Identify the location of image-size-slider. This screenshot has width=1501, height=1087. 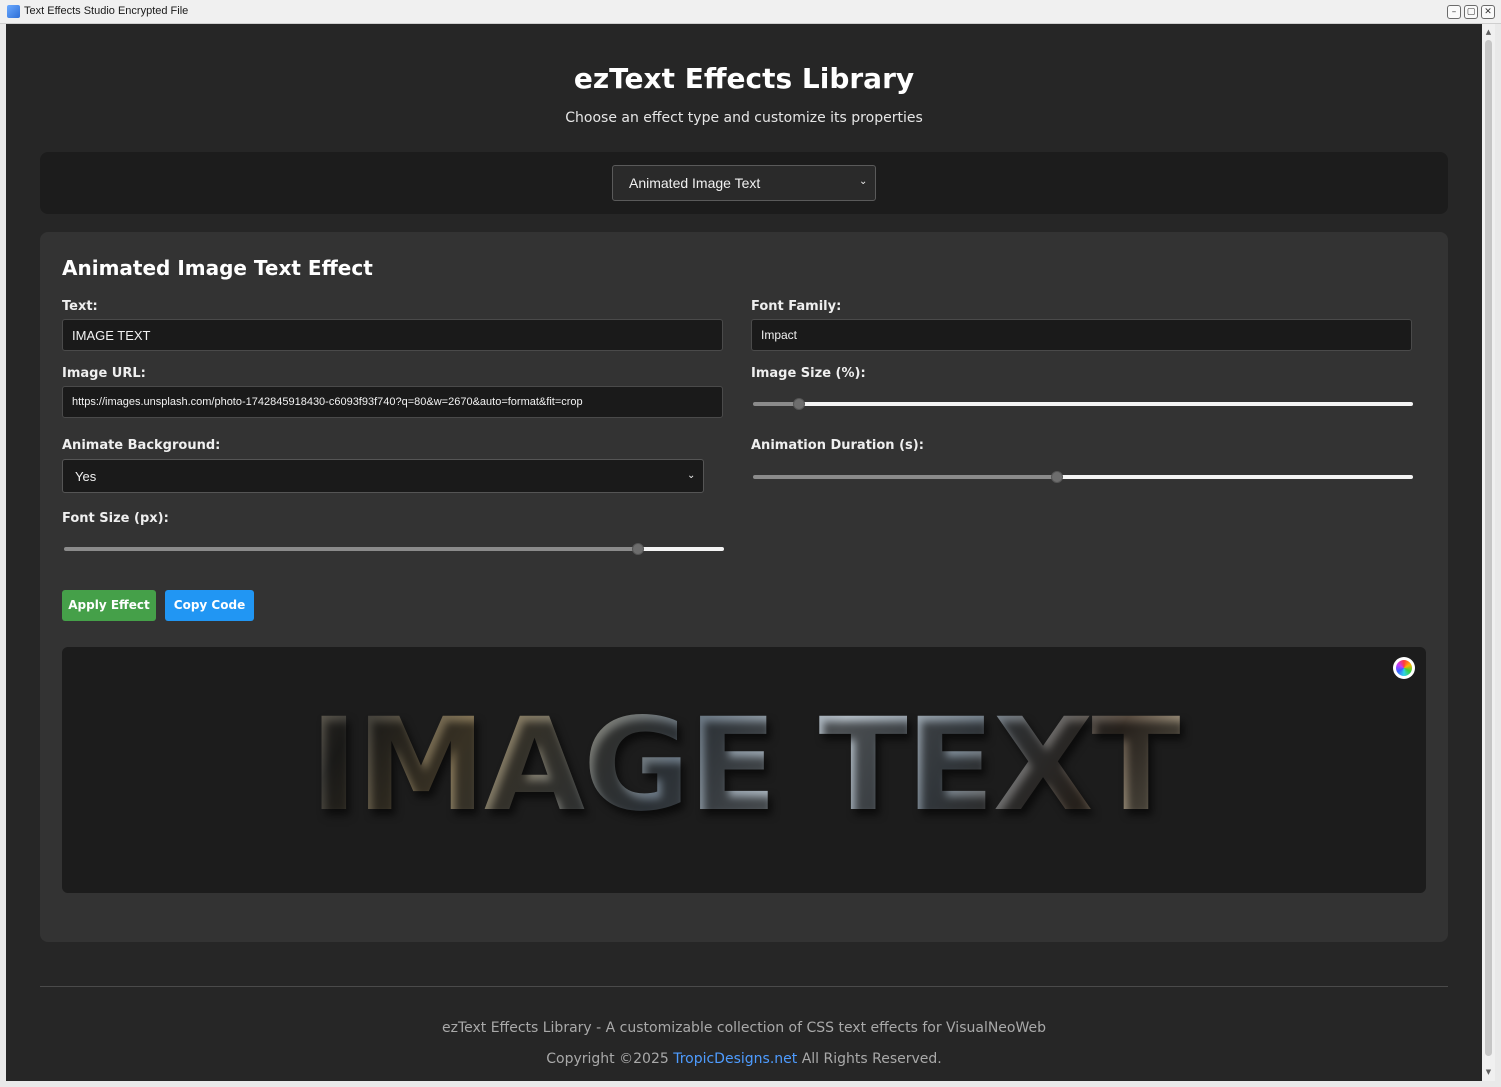
(1083, 404).